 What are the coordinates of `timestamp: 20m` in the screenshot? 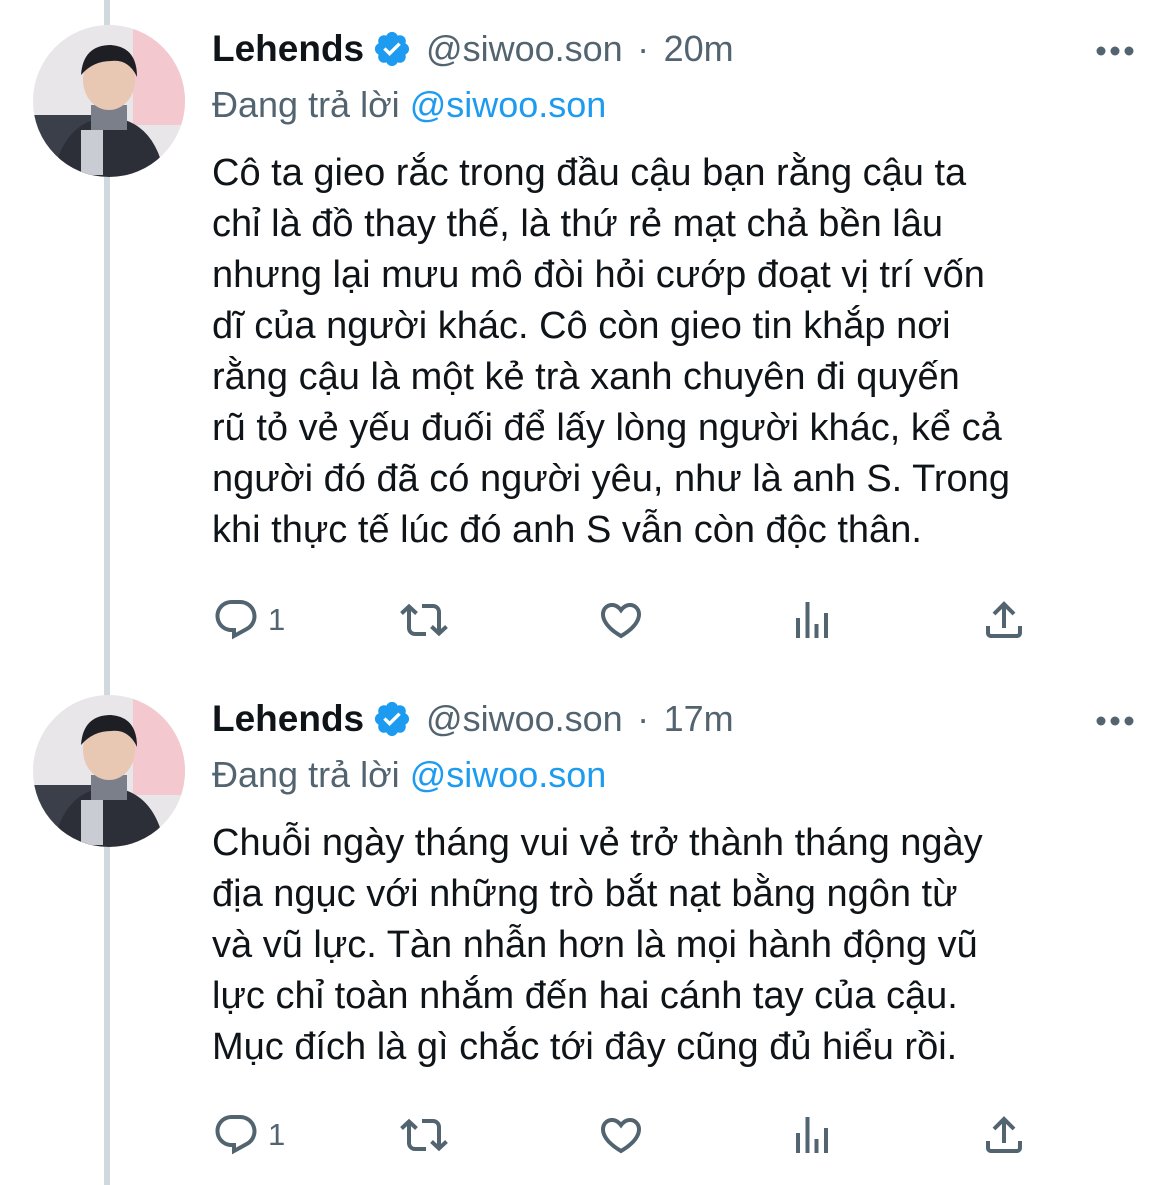 It's located at (699, 49).